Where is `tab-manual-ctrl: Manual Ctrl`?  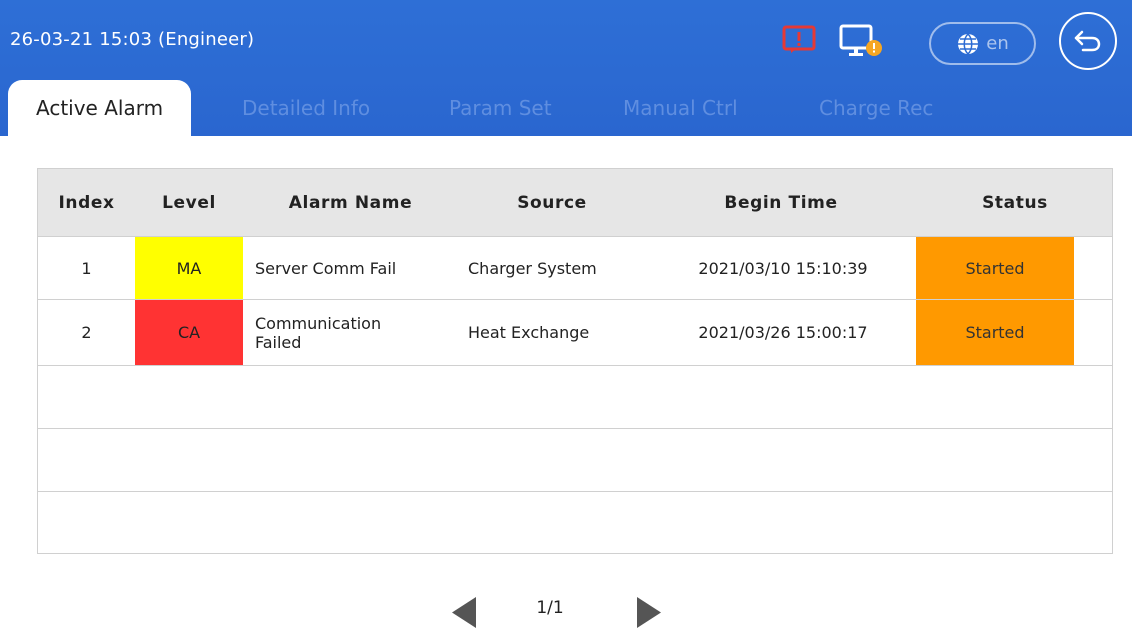 tab-manual-ctrl: Manual Ctrl is located at coordinates (680, 108).